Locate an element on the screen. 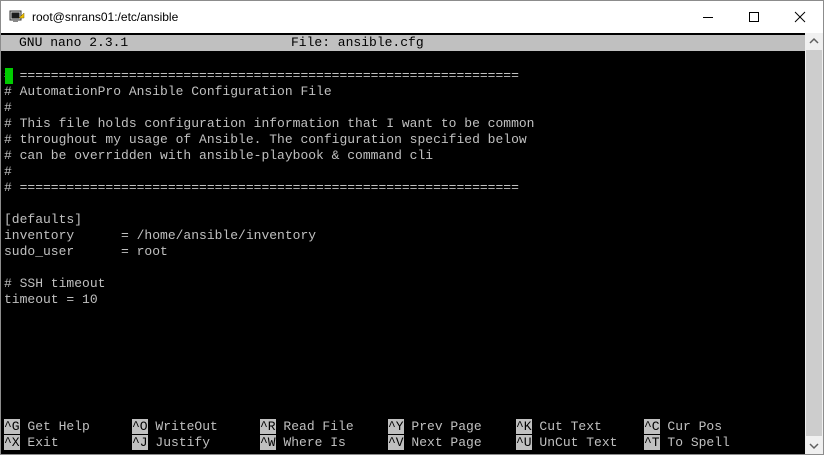  shortcut-cur-pos: ^C Cur Pos is located at coordinates (683, 427).